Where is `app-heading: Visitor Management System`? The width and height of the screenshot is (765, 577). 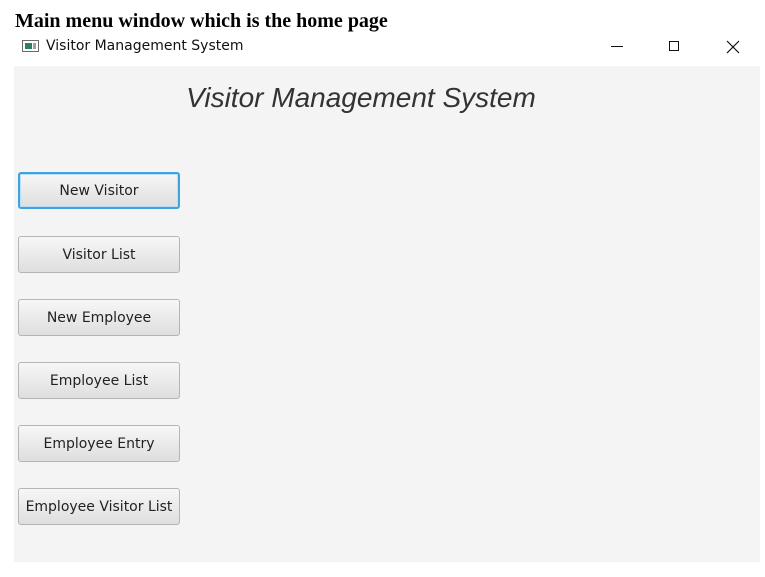
app-heading: Visitor Management System is located at coordinates (361, 97).